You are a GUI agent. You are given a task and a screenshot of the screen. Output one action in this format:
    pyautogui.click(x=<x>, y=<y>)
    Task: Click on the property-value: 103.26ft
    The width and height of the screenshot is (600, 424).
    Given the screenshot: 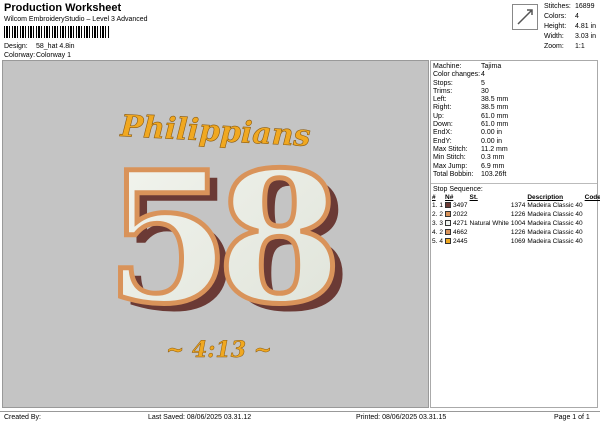 What is the action you would take?
    pyautogui.click(x=494, y=174)
    